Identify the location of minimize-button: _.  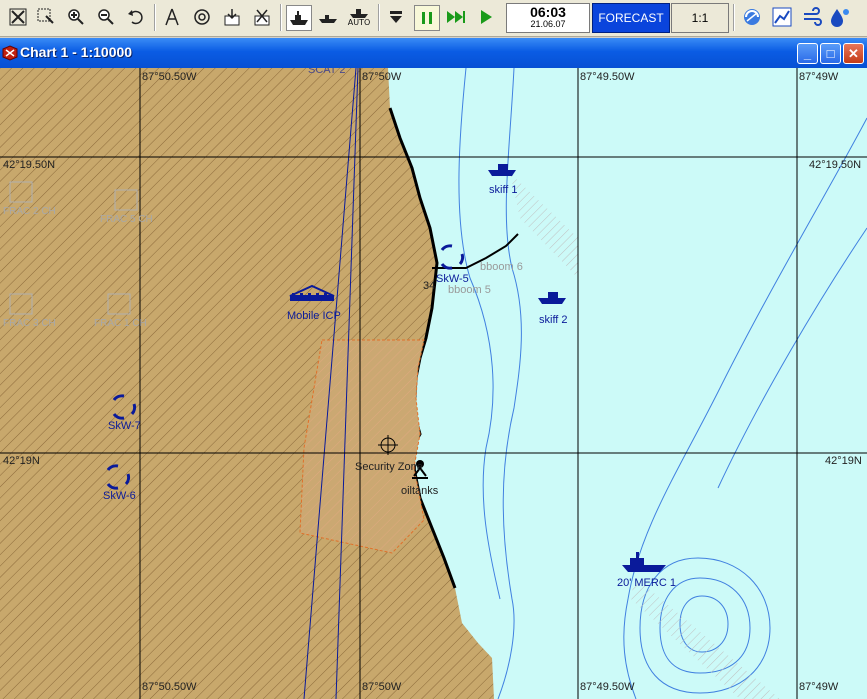
(807, 53).